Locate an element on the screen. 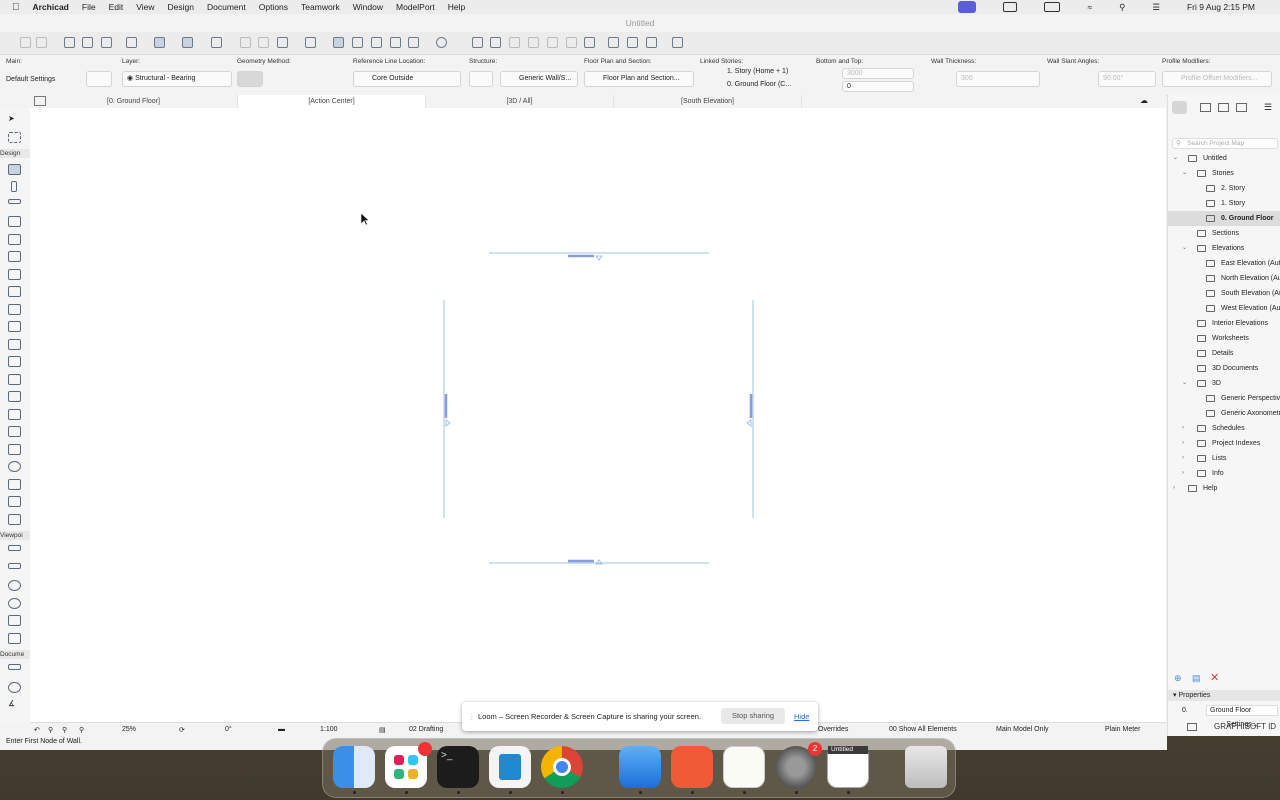 This screenshot has width=1280, height=800. slant-field: 90.00° is located at coordinates (1127, 79).